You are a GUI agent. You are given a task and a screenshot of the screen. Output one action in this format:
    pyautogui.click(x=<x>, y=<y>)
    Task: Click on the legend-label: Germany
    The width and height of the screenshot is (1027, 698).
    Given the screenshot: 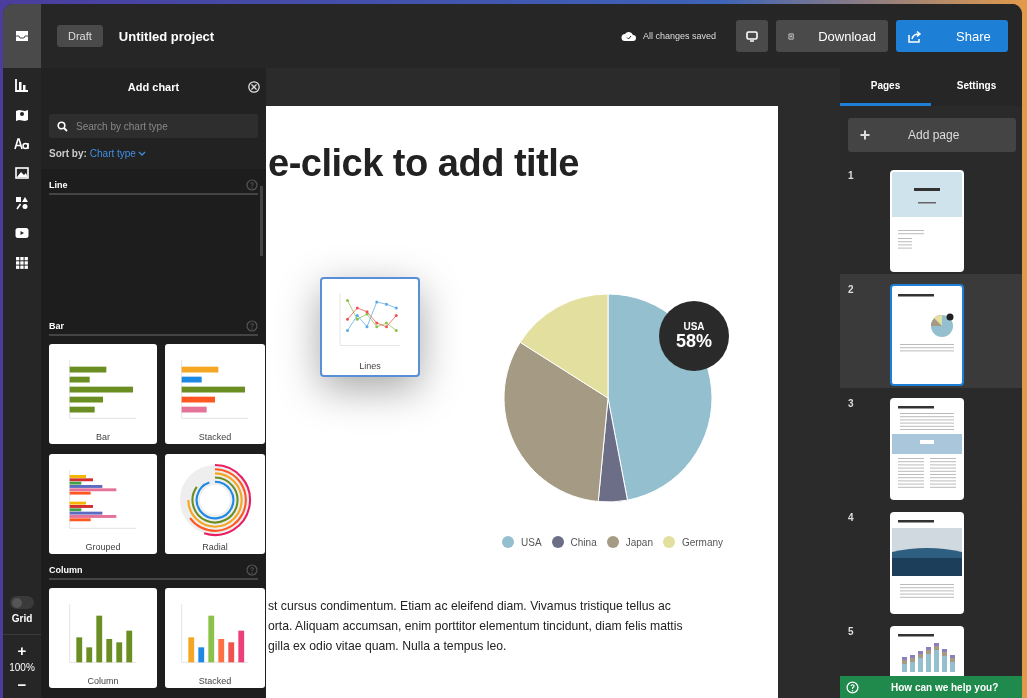 What is the action you would take?
    pyautogui.click(x=702, y=542)
    